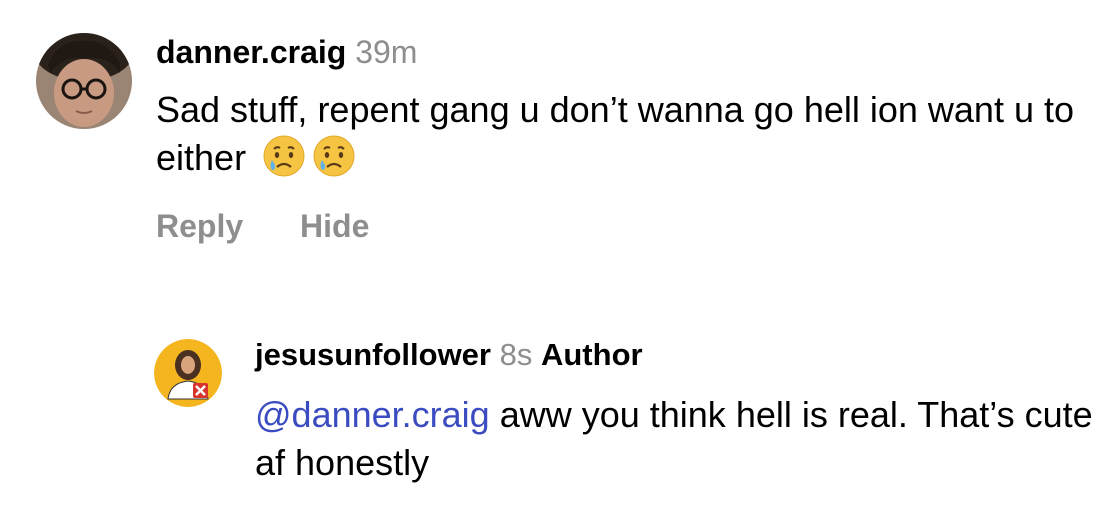 This screenshot has height=507, width=1119. What do you see at coordinates (386, 52) in the screenshot?
I see `comment-timestamp: 39m` at bounding box center [386, 52].